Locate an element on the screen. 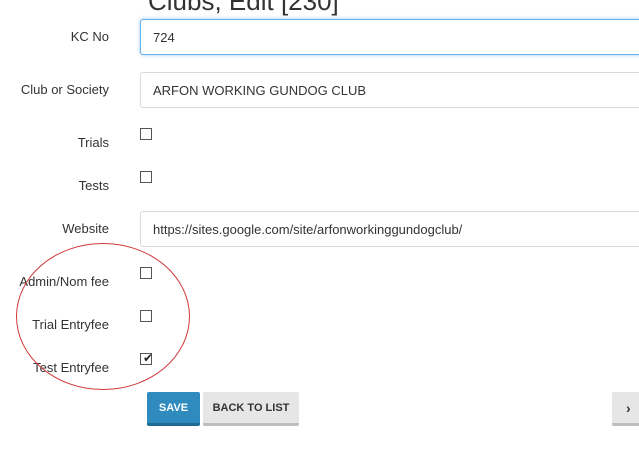 This screenshot has height=450, width=639. back-to-list-button: BACK TO LIST is located at coordinates (251, 409).